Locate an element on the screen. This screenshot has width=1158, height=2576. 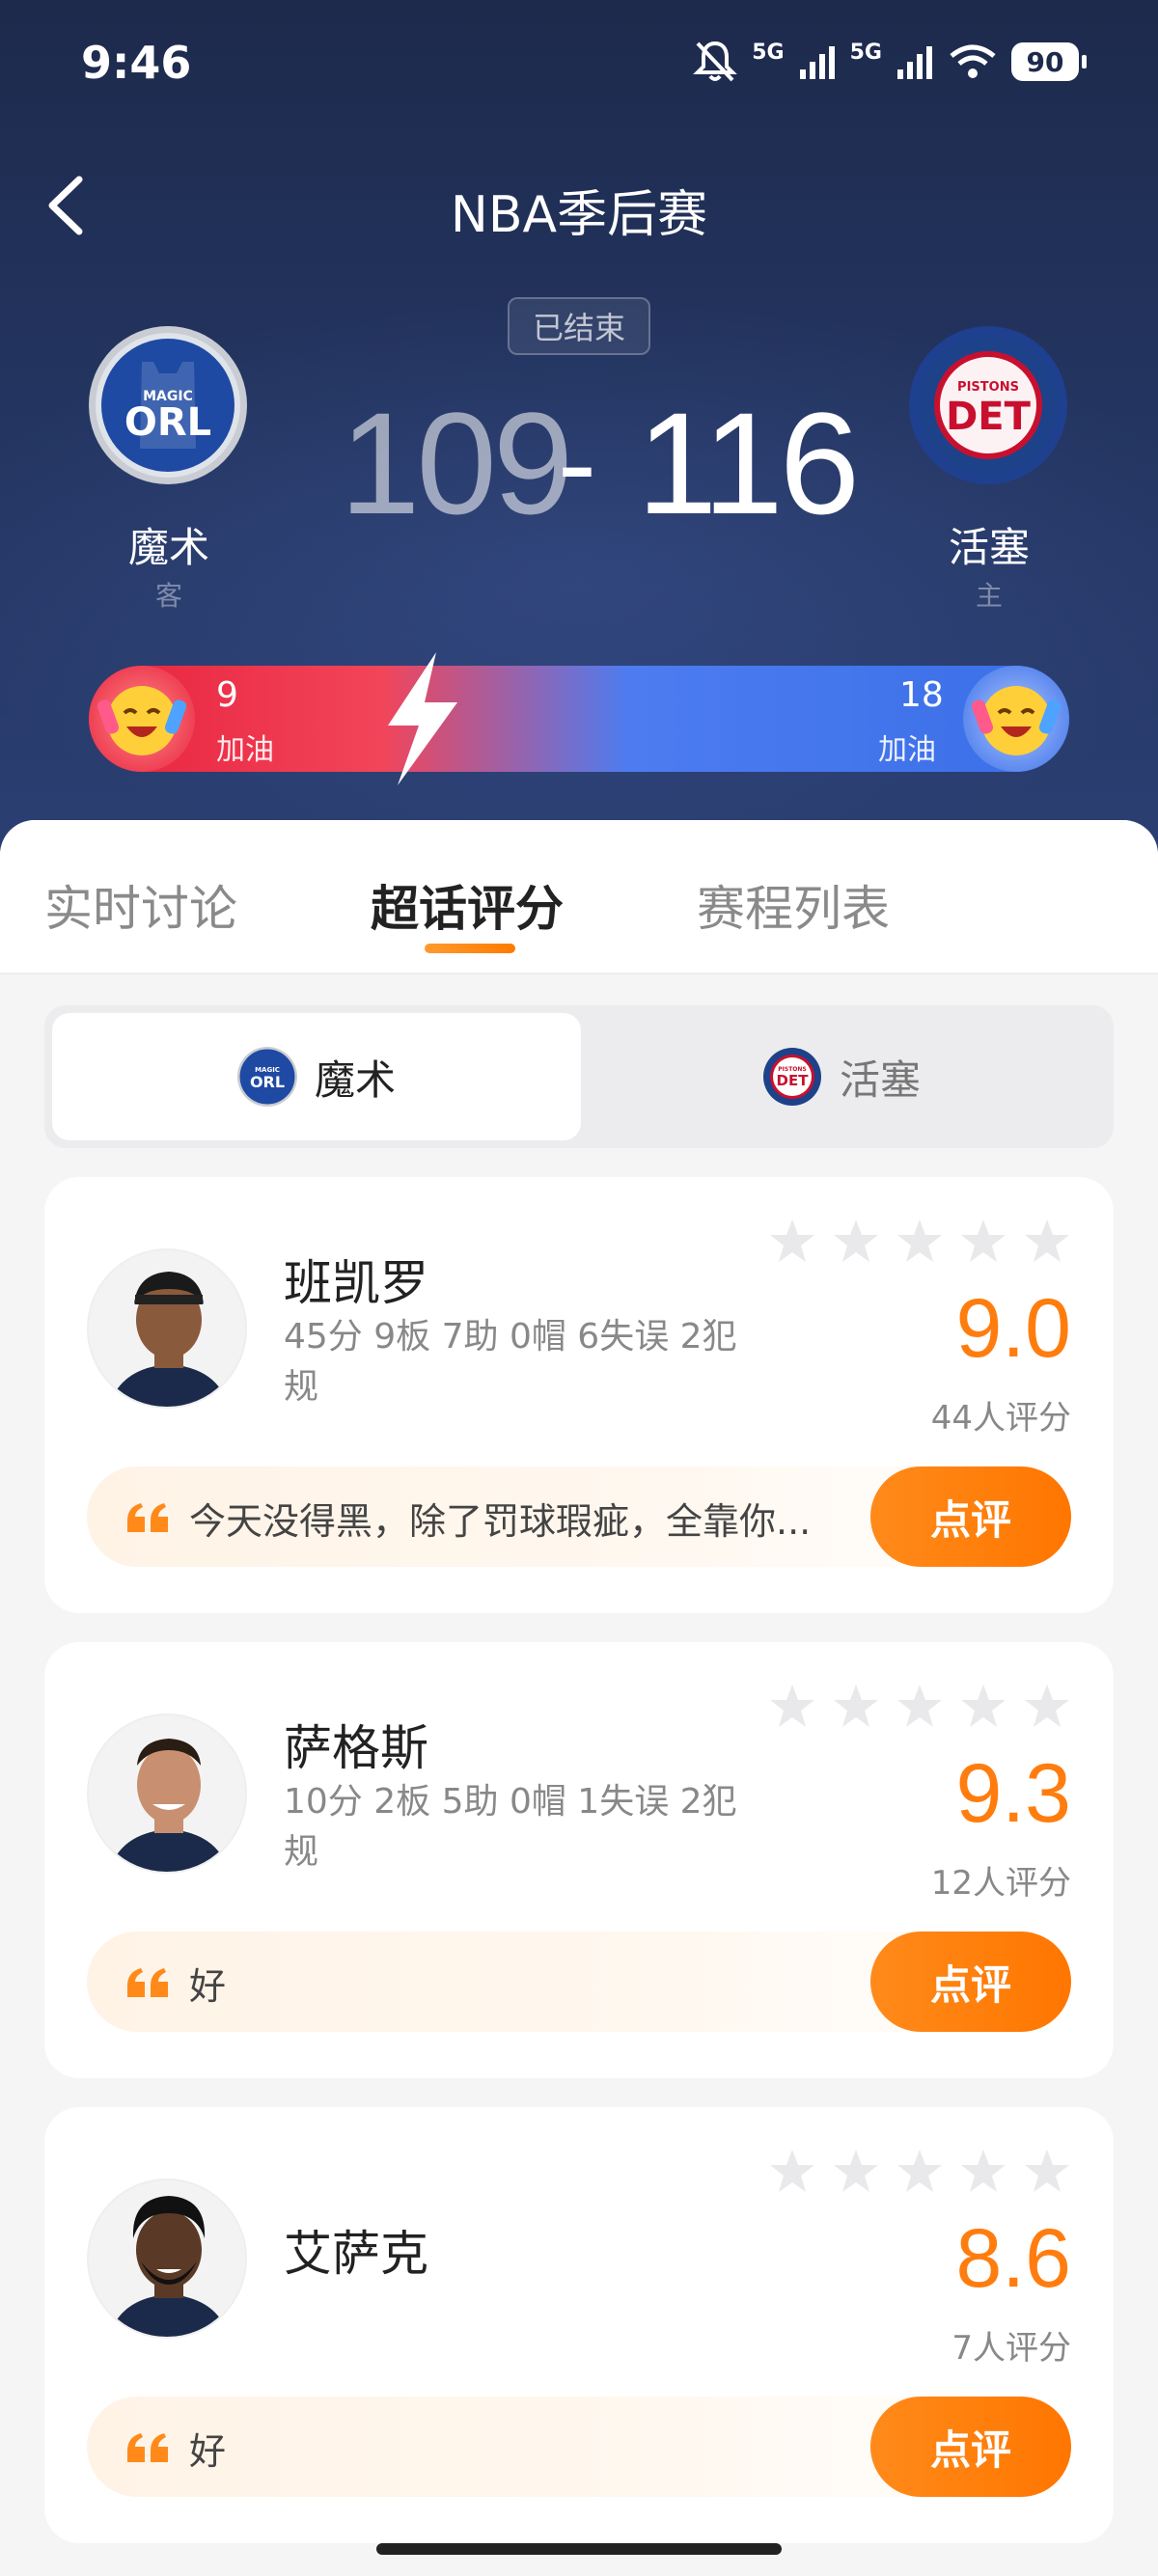
home-cheer-button is located at coordinates (1016, 719).